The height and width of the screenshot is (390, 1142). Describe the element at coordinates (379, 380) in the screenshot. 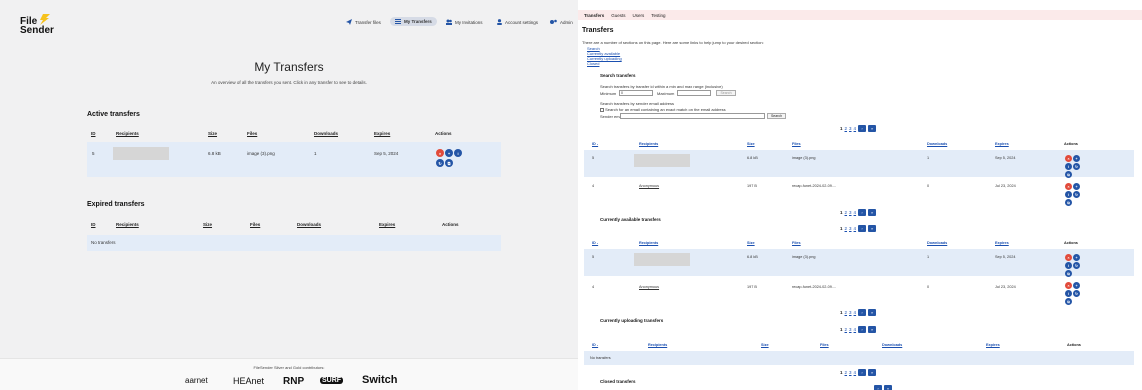

I see `sponsor-logo-switch: Switch` at that location.